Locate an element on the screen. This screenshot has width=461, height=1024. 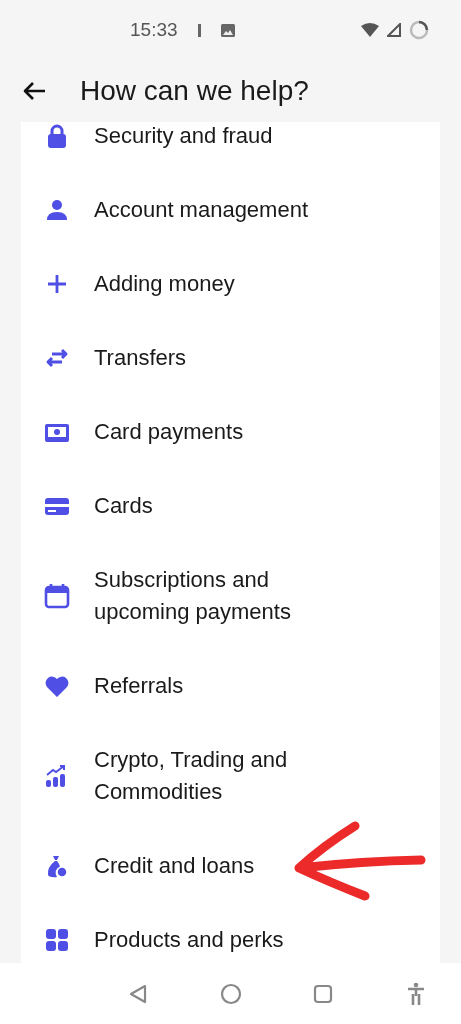
topic-label: Security and fraud is located at coordinates (183, 136).